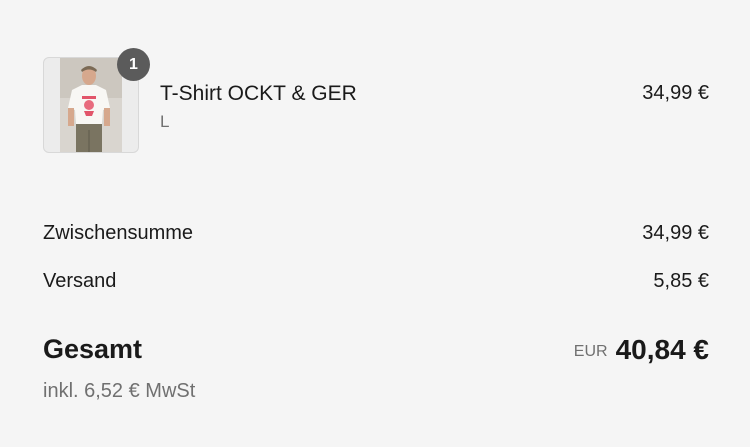 The image size is (750, 447). Describe the element at coordinates (662, 349) in the screenshot. I see `total-amount: 40,84 €` at that location.